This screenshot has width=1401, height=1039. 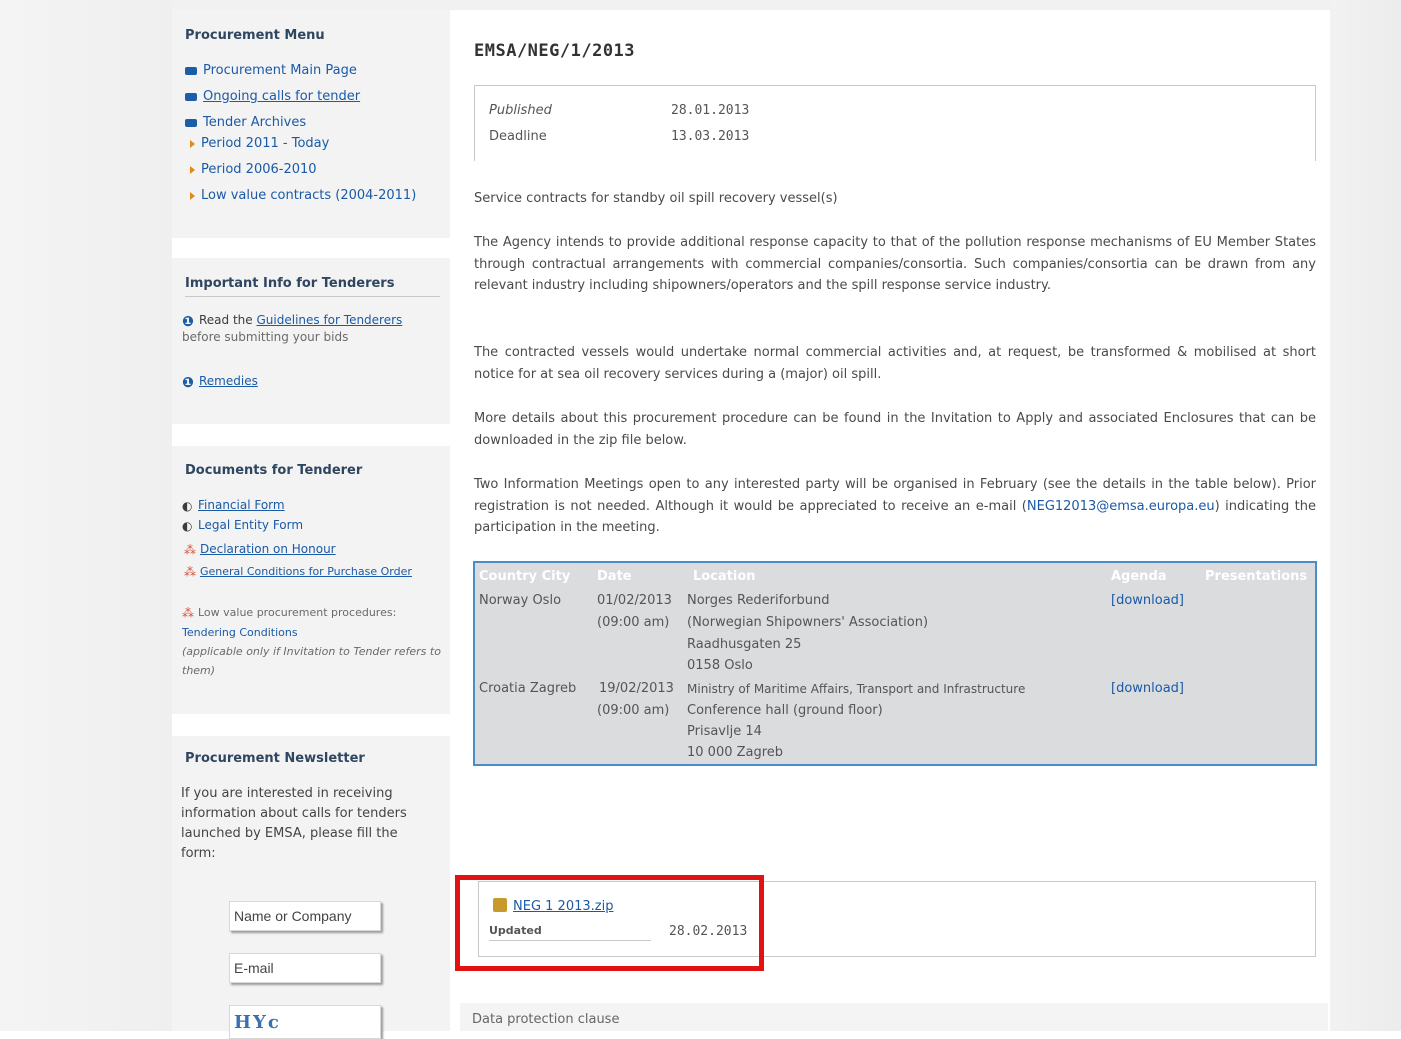 What do you see at coordinates (520, 600) in the screenshot?
I see `row-1-country-city: Norway Oslo` at bounding box center [520, 600].